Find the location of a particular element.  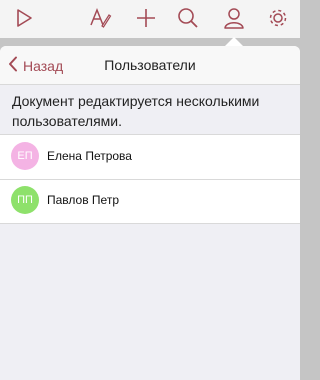

user-icon is located at coordinates (234, 18).